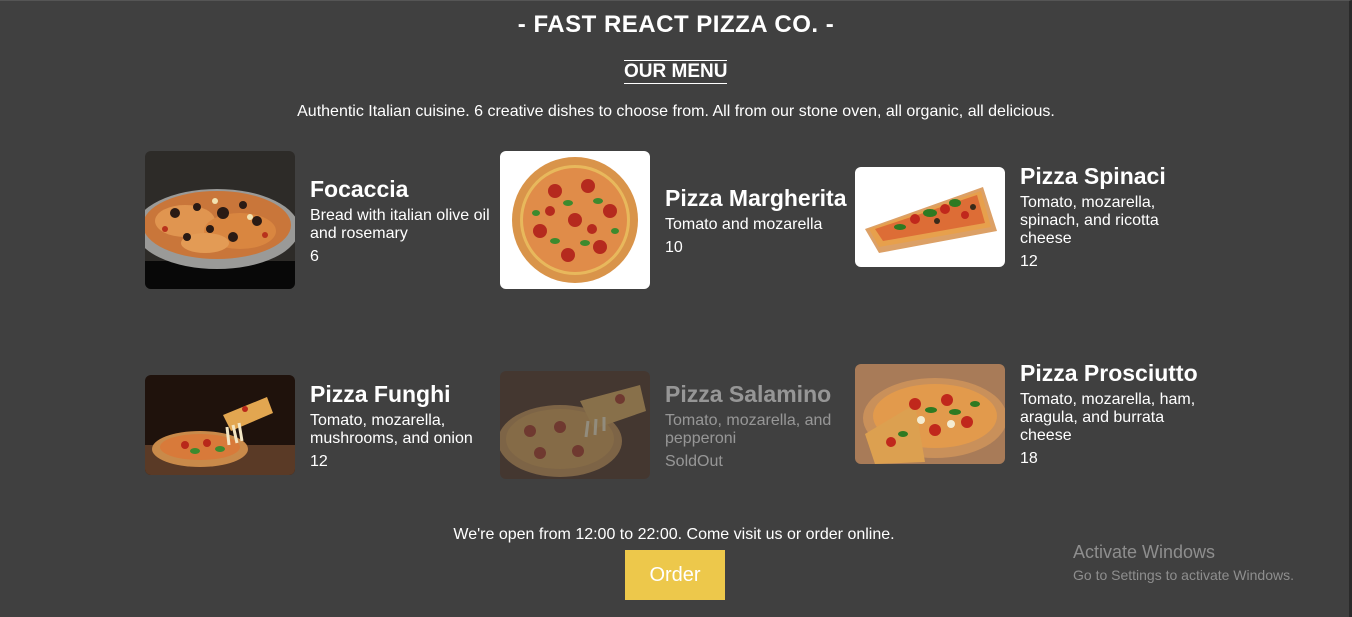 The image size is (1352, 617). What do you see at coordinates (675, 575) in the screenshot?
I see `order-button: Order` at bounding box center [675, 575].